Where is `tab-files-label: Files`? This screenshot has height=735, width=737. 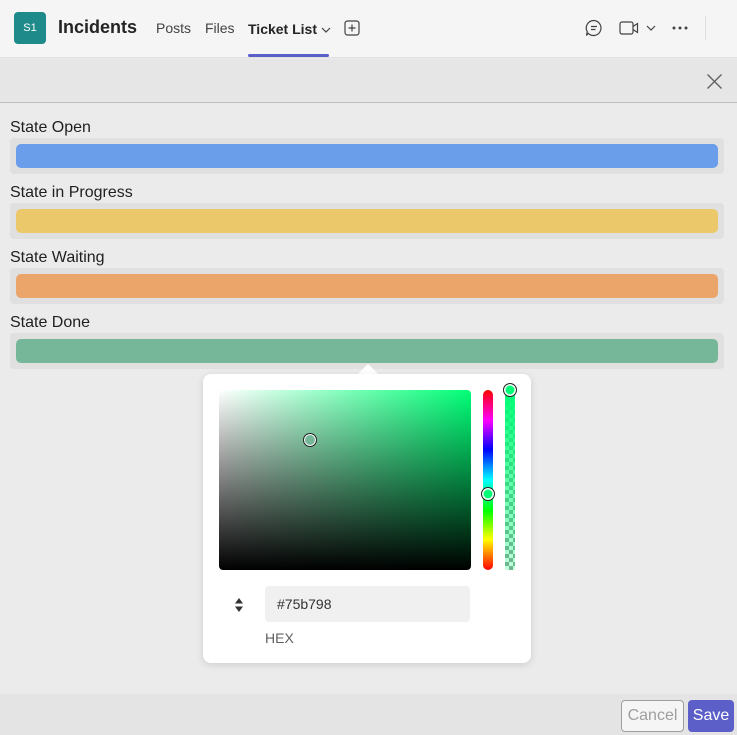
tab-files-label: Files is located at coordinates (220, 28).